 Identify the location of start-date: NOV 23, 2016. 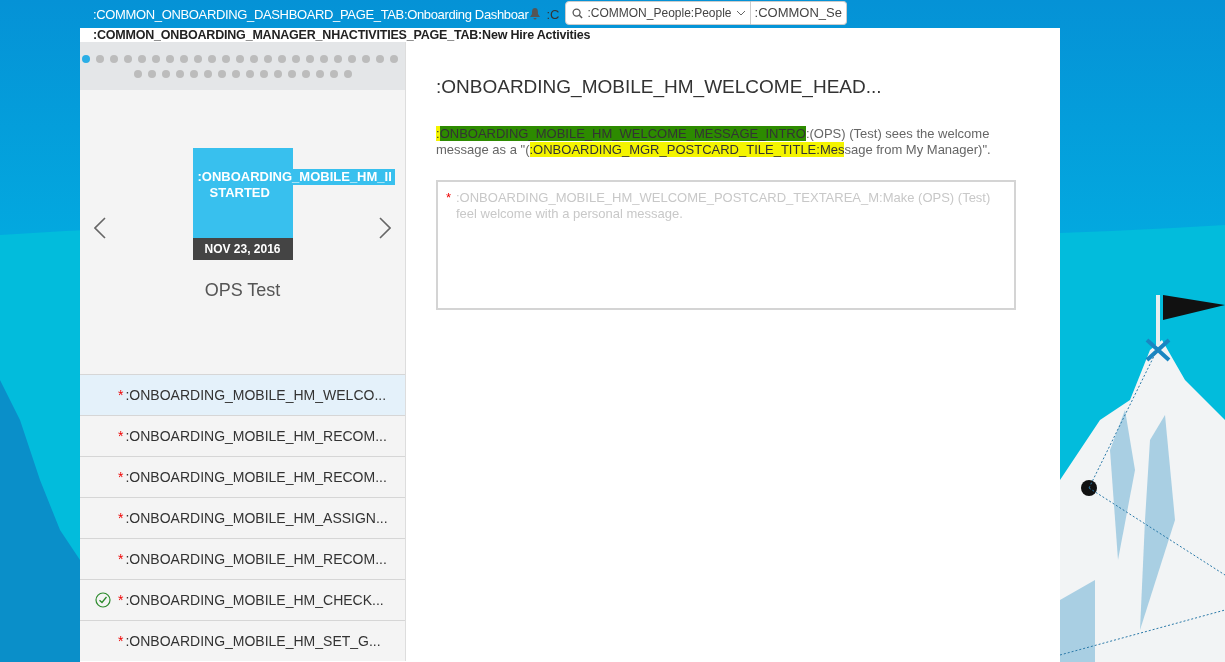
(242, 248).